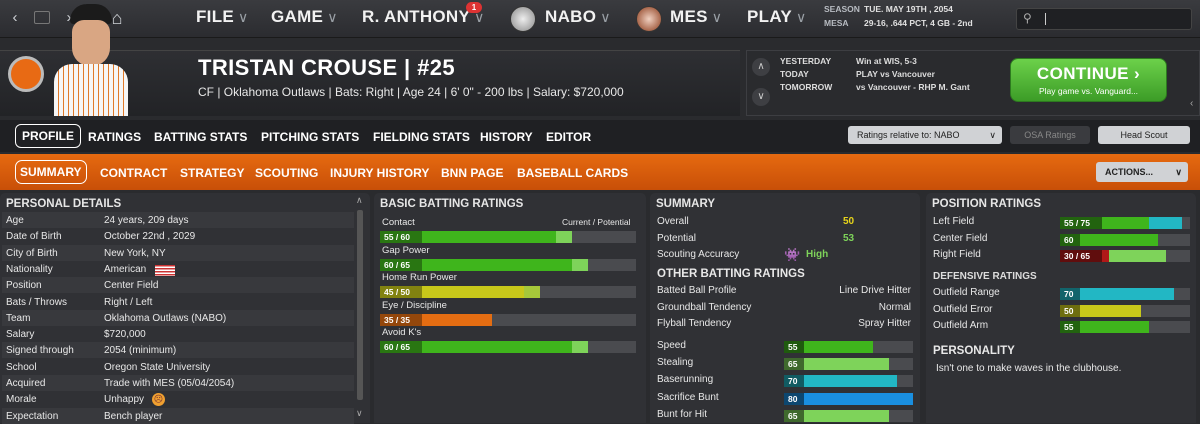 The width and height of the screenshot is (1200, 424). Describe the element at coordinates (898, 23) in the screenshot. I see `team-record: MESA 29-16, .644 PCT, 4 GB - 2nd` at that location.